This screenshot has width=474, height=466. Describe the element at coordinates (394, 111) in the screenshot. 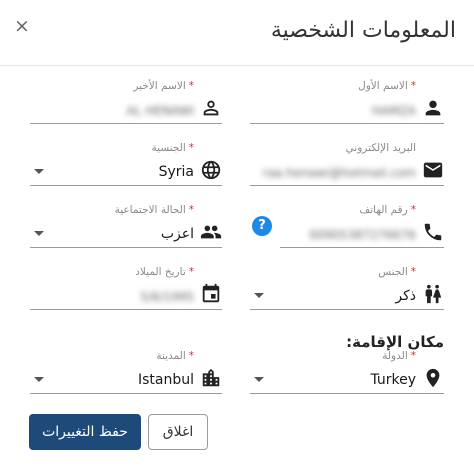

I see `first-name-input: HAMZA` at that location.